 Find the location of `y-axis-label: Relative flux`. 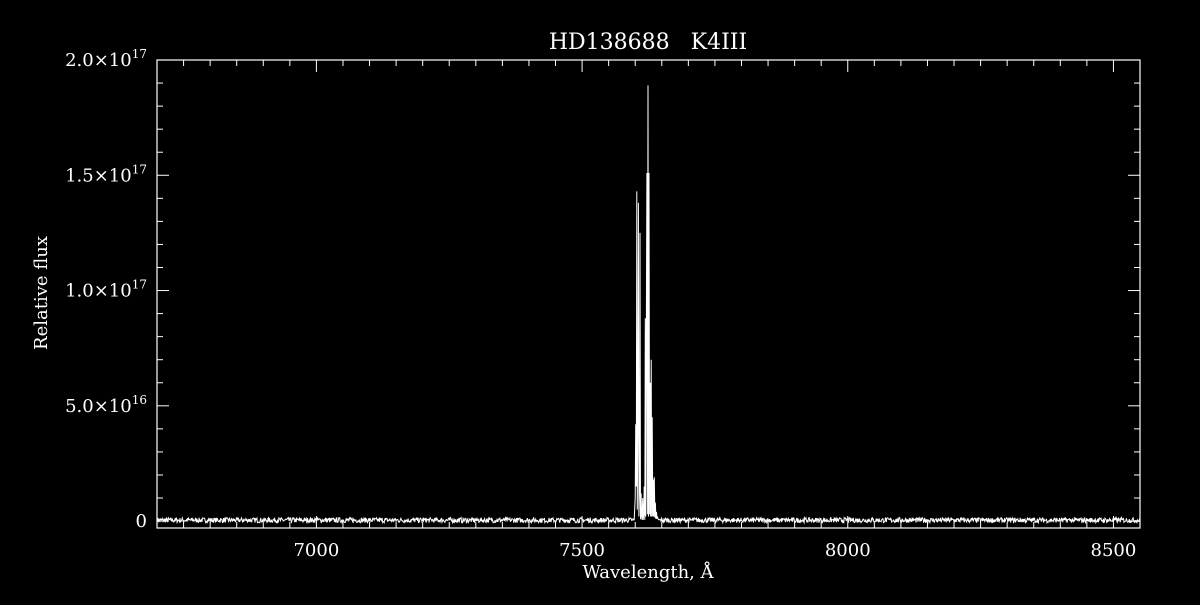

y-axis-label: Relative flux is located at coordinates (41, 293).